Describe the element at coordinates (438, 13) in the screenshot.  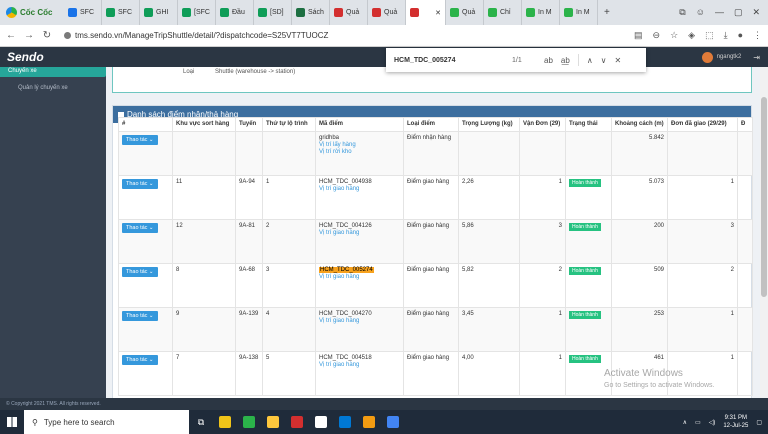
I see `tab-close-icon: ✕` at that location.